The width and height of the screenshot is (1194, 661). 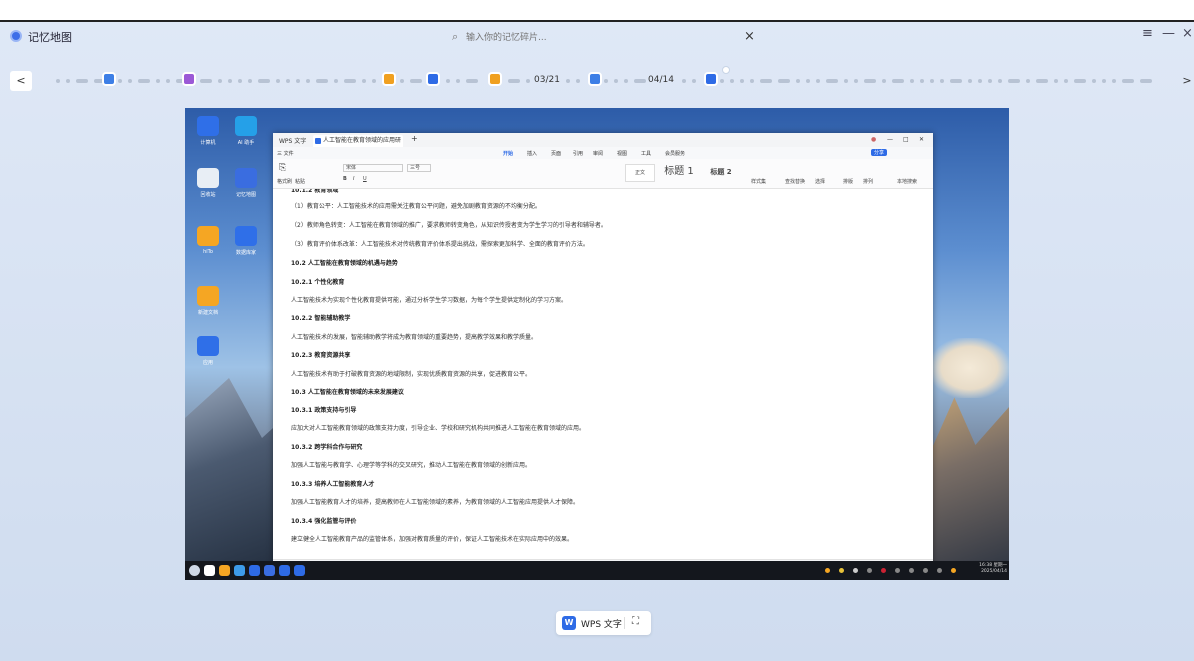 I want to click on bold-button: B, so click(x=345, y=179).